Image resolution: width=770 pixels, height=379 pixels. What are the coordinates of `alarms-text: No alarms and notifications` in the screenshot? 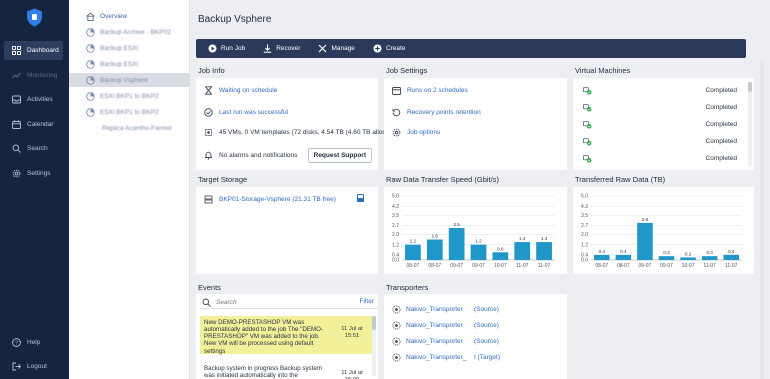 It's located at (258, 155).